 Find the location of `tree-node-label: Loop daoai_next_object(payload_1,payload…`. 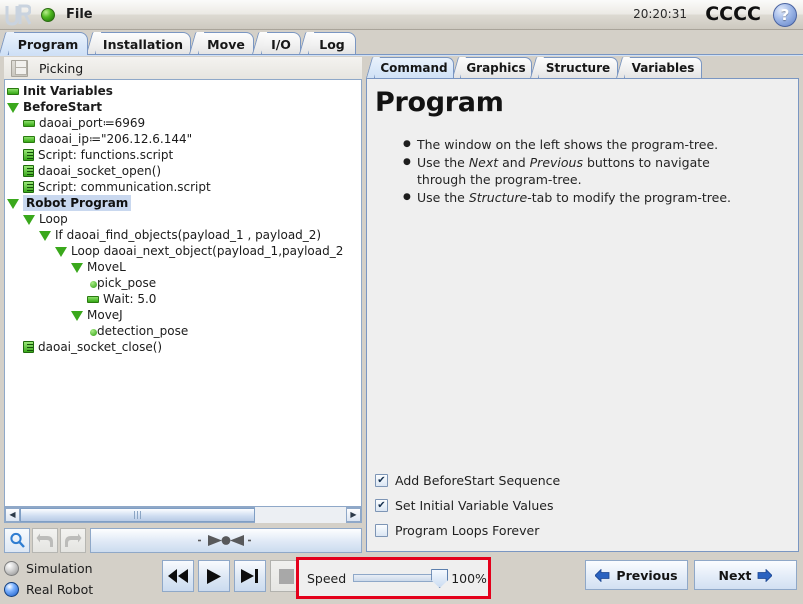

tree-node-label: Loop daoai_next_object(payload_1,payload… is located at coordinates (207, 251).